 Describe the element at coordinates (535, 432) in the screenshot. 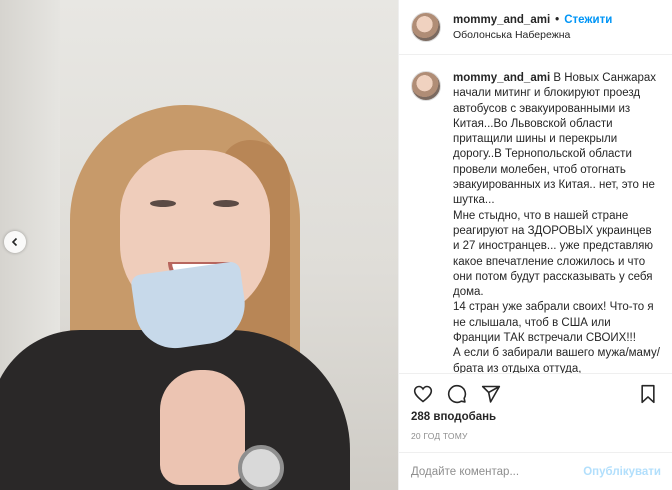

I see `post-timestamp: 20 ГОД ТОМУ` at that location.